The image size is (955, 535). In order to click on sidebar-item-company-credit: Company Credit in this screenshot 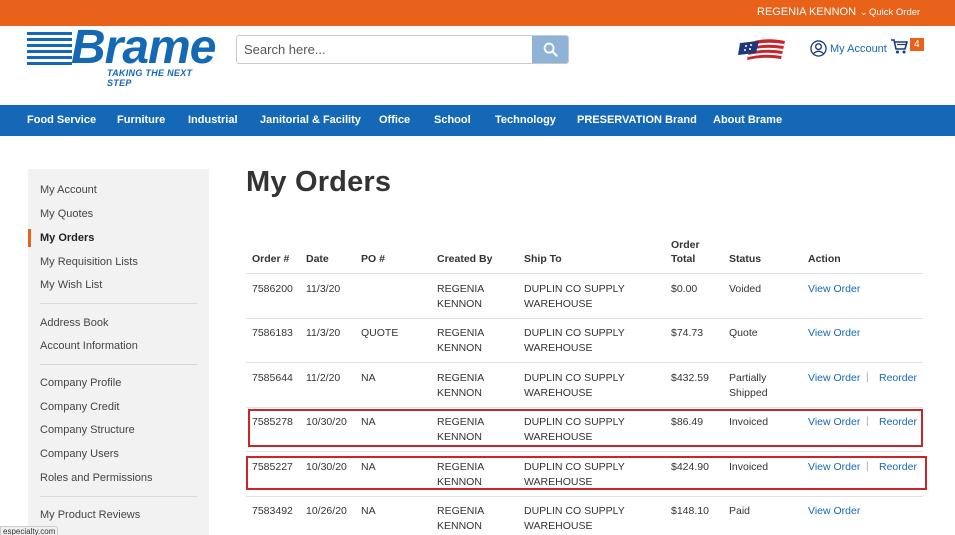, I will do `click(79, 407)`.